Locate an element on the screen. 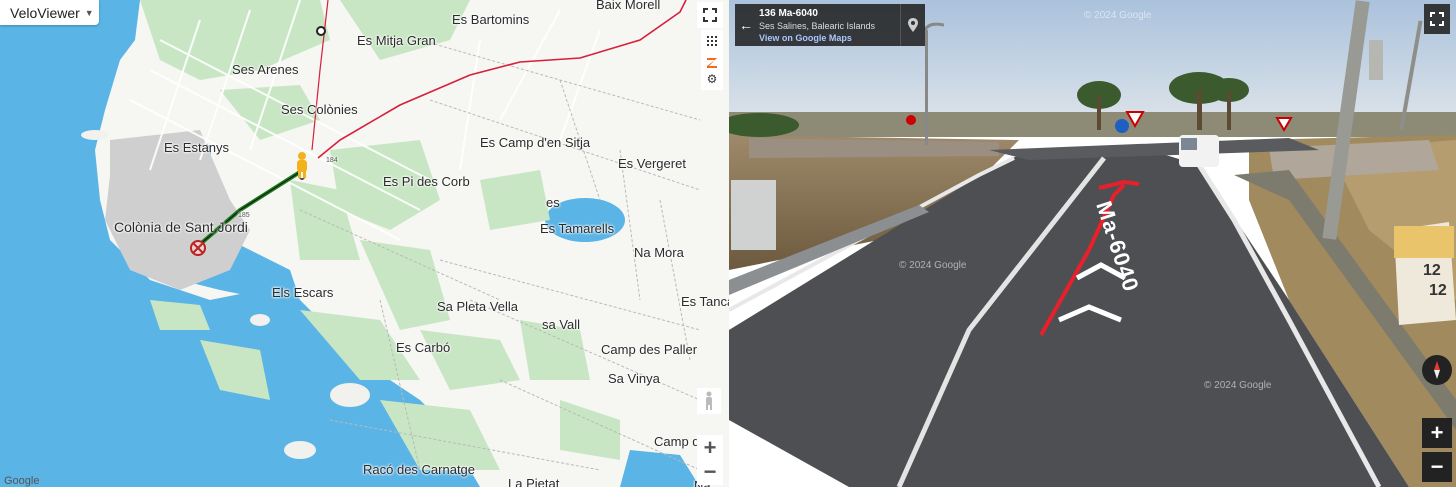 The height and width of the screenshot is (487, 1456). map-attribution: Google is located at coordinates (22, 481).